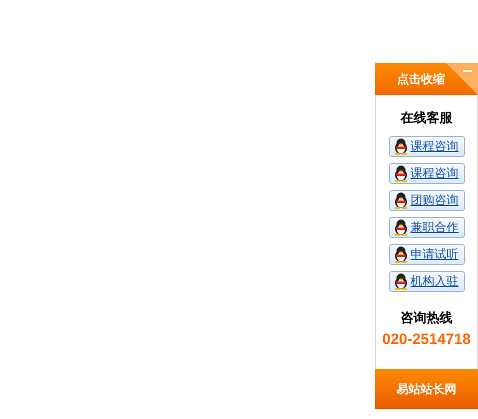 Image resolution: width=478 pixels, height=419 pixels. What do you see at coordinates (426, 281) in the screenshot?
I see `chat-button: 机构入驻` at bounding box center [426, 281].